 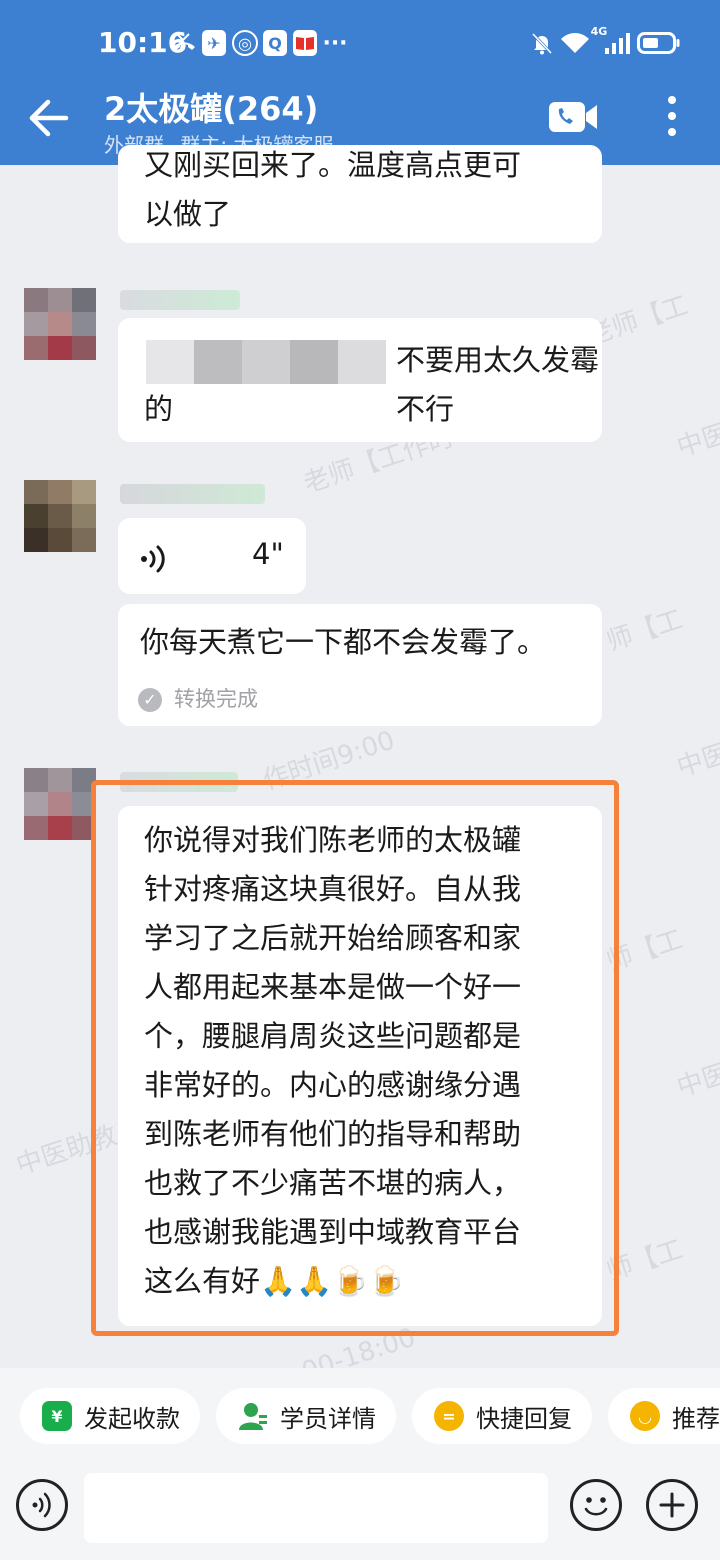 What do you see at coordinates (150, 700) in the screenshot?
I see `check-circle-icon: ✓` at bounding box center [150, 700].